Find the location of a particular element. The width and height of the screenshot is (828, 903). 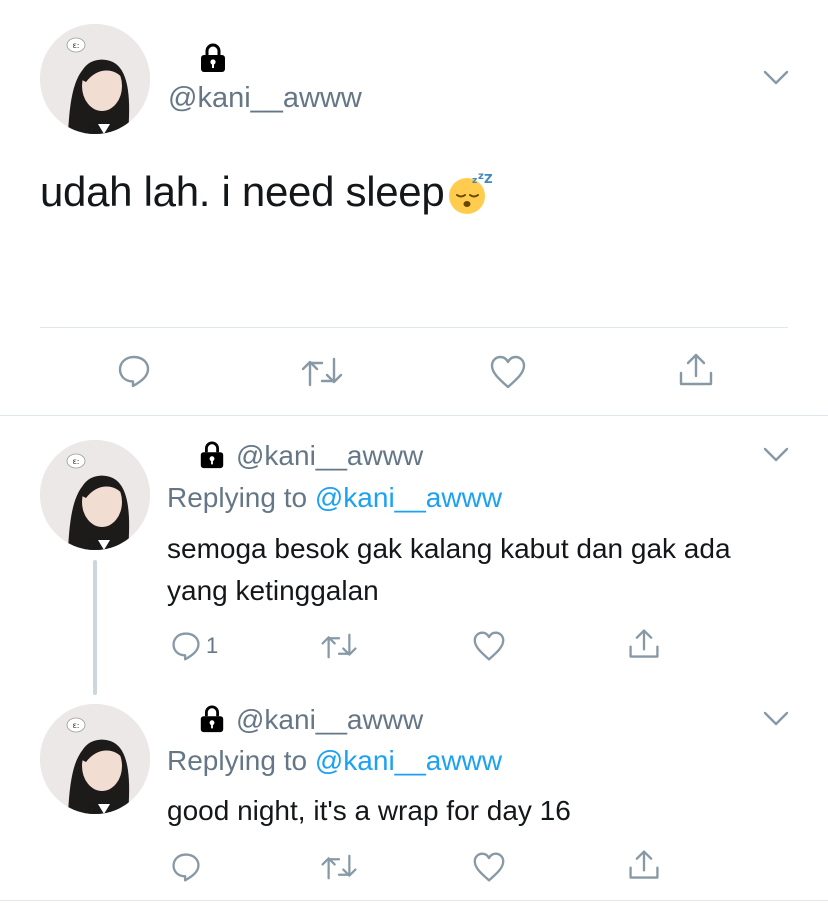

reply-button: 1 is located at coordinates (194, 646).